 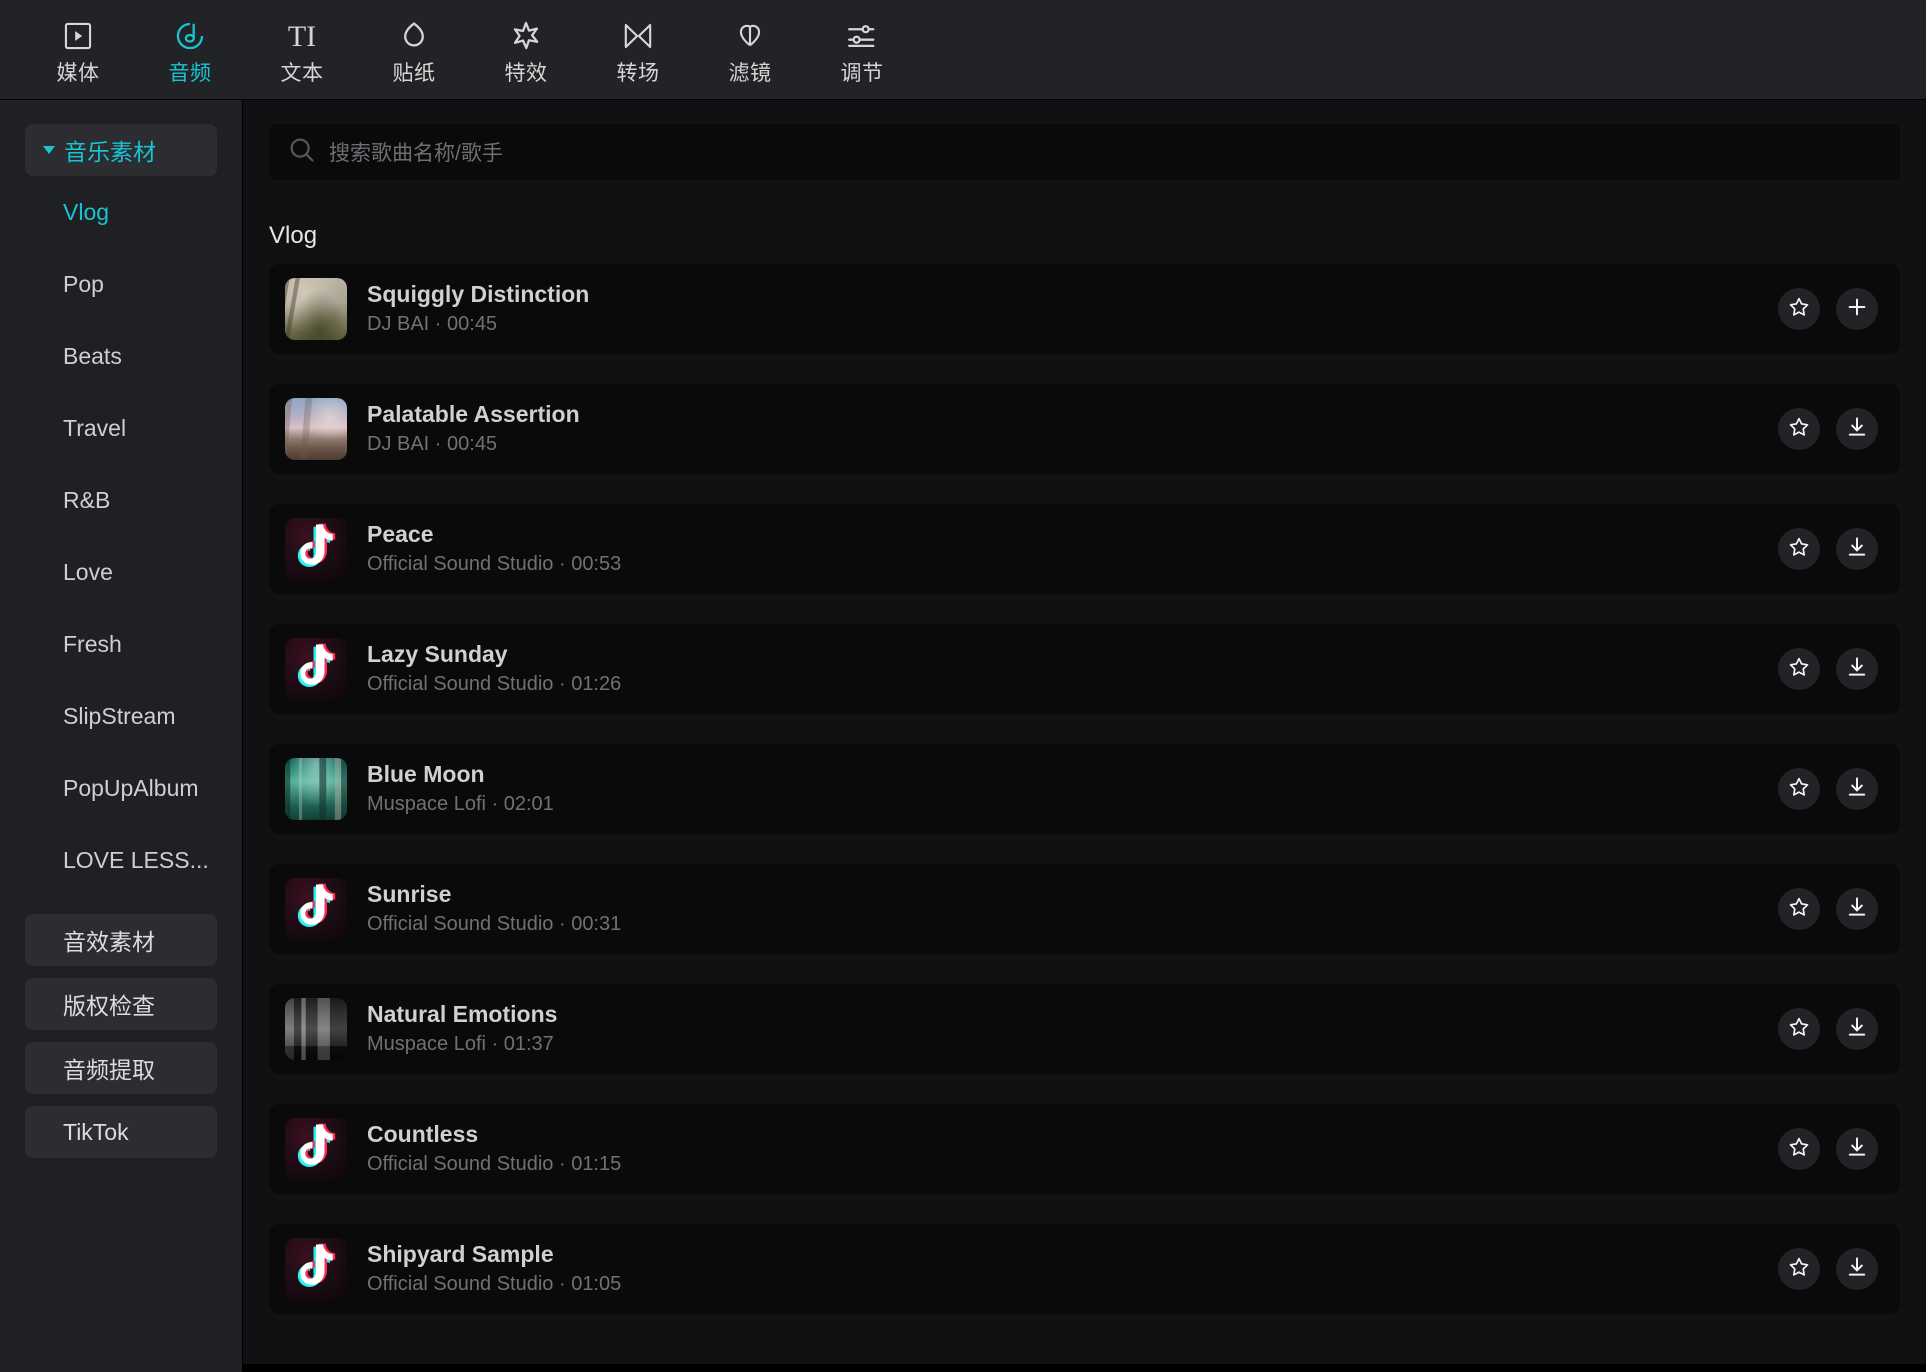 I want to click on chevron-down-icon, so click(x=49, y=150).